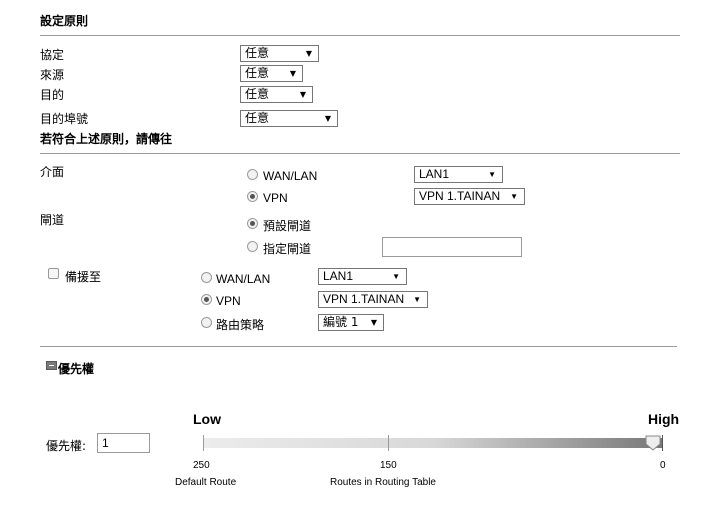 The height and width of the screenshot is (517, 720). I want to click on match-section-title: 若符合上述原則，請傳往, so click(106, 139).